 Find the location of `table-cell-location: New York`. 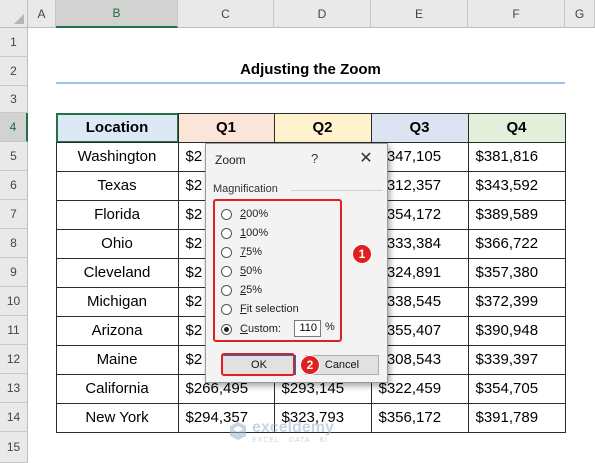

table-cell-location: New York is located at coordinates (117, 417).